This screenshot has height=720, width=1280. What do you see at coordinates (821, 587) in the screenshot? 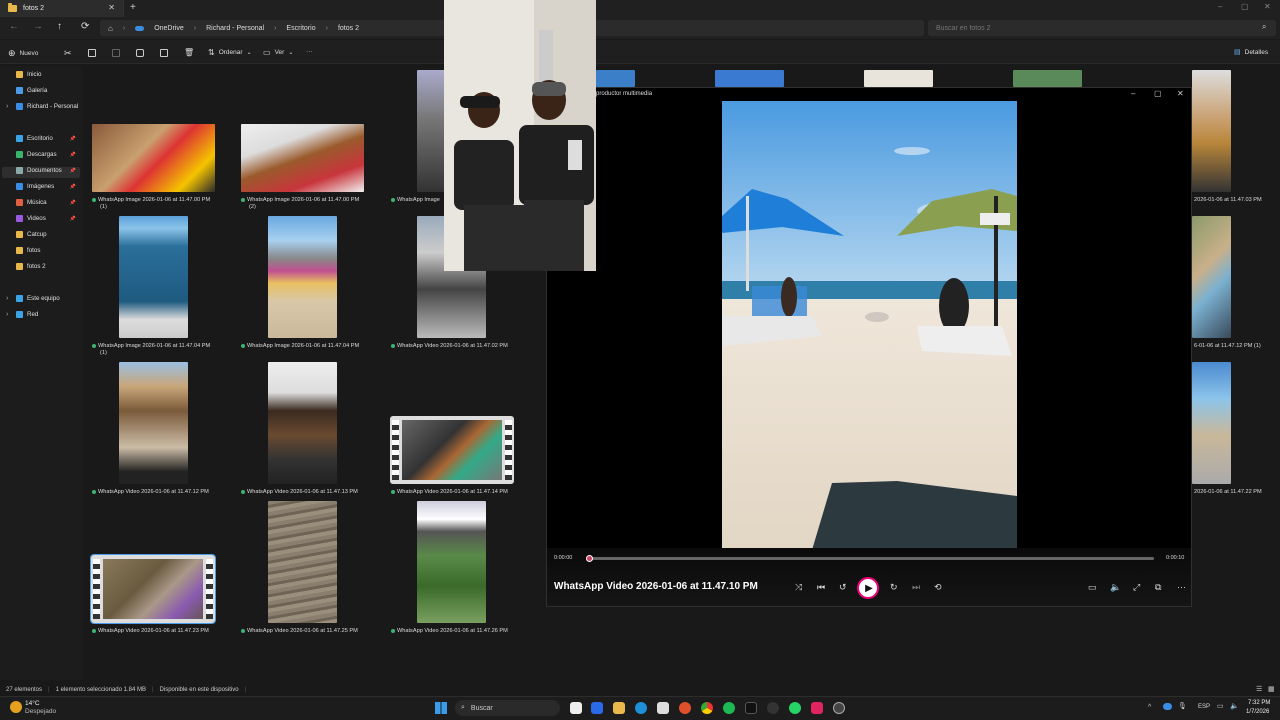
I see `previous-icon: ⏮` at bounding box center [821, 587].